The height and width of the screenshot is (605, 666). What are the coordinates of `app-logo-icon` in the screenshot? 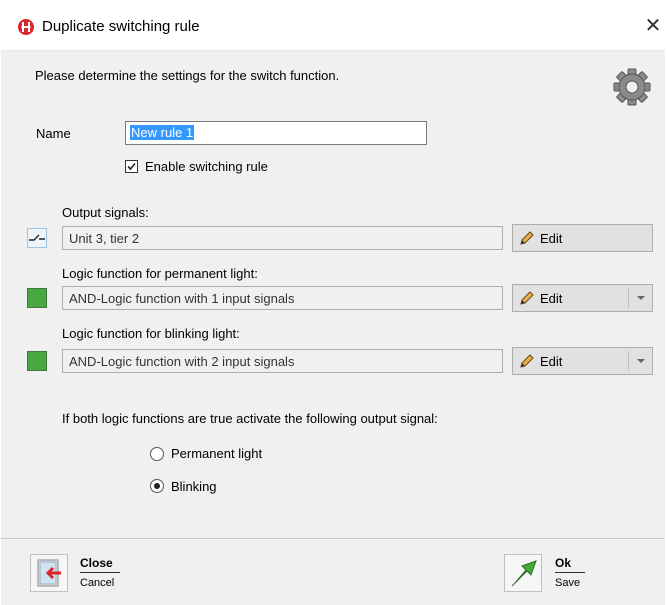 It's located at (26, 27).